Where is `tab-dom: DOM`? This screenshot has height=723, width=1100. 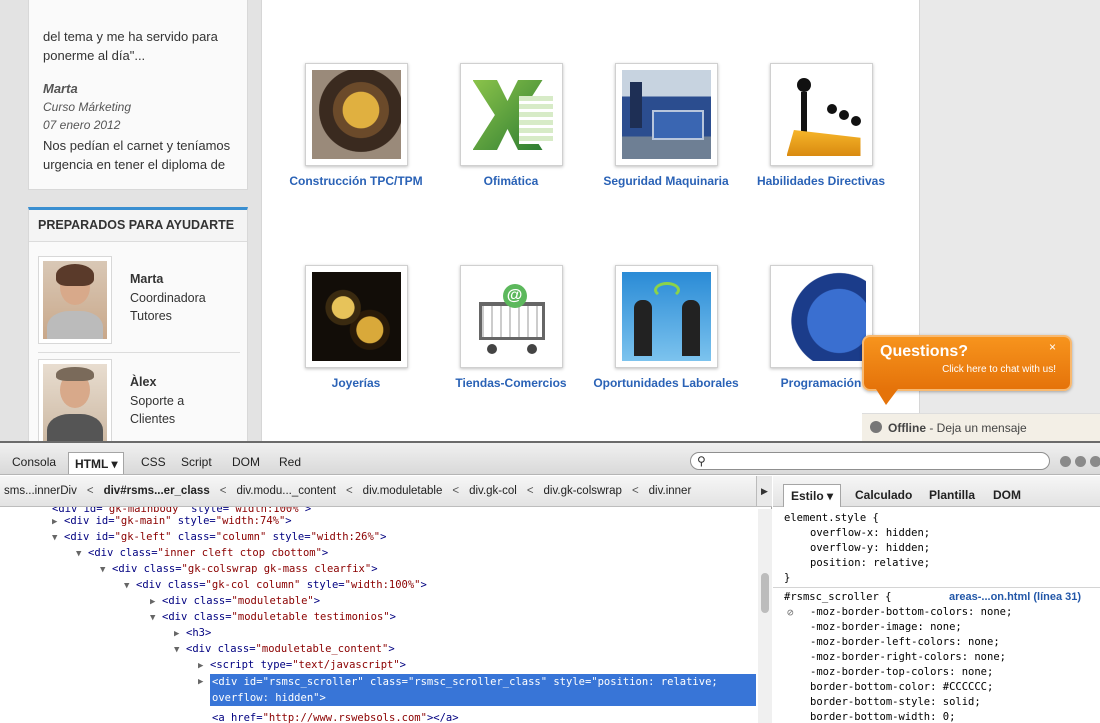
tab-dom: DOM is located at coordinates (246, 462).